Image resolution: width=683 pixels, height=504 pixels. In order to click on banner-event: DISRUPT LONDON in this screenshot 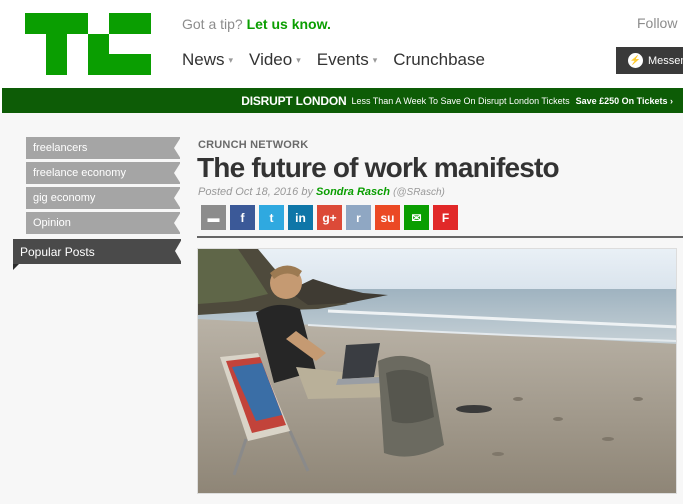, I will do `click(294, 100)`.